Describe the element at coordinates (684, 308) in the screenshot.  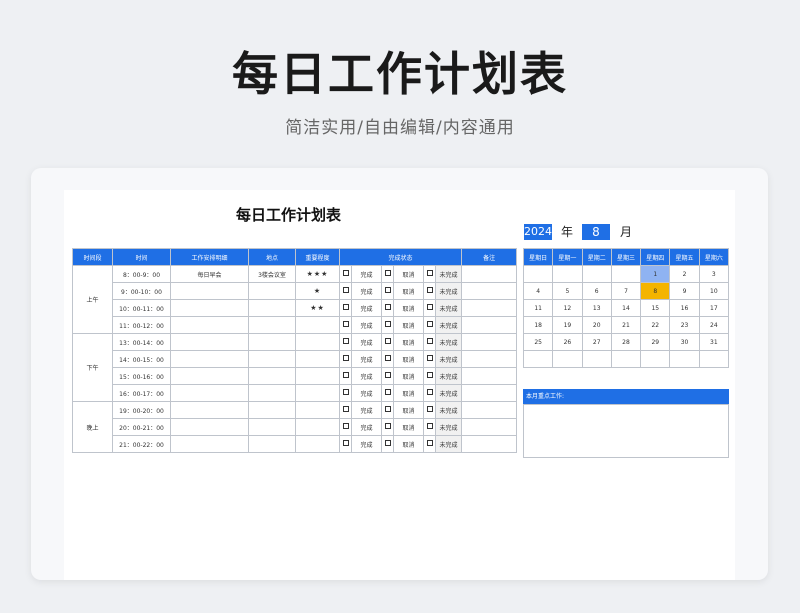
I see `calendar-day: 16` at that location.